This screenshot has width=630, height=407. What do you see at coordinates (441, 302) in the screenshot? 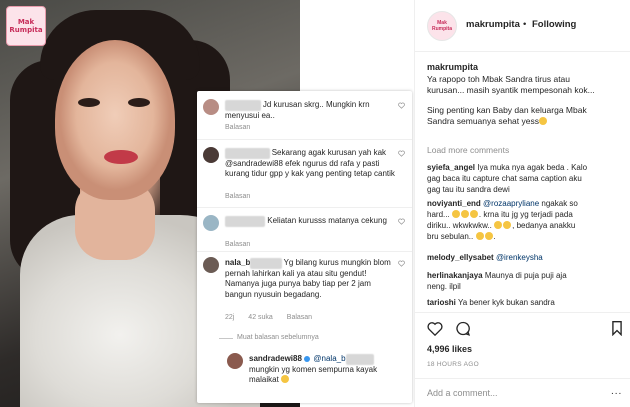
I see `comment-username: tarioshi` at bounding box center [441, 302].